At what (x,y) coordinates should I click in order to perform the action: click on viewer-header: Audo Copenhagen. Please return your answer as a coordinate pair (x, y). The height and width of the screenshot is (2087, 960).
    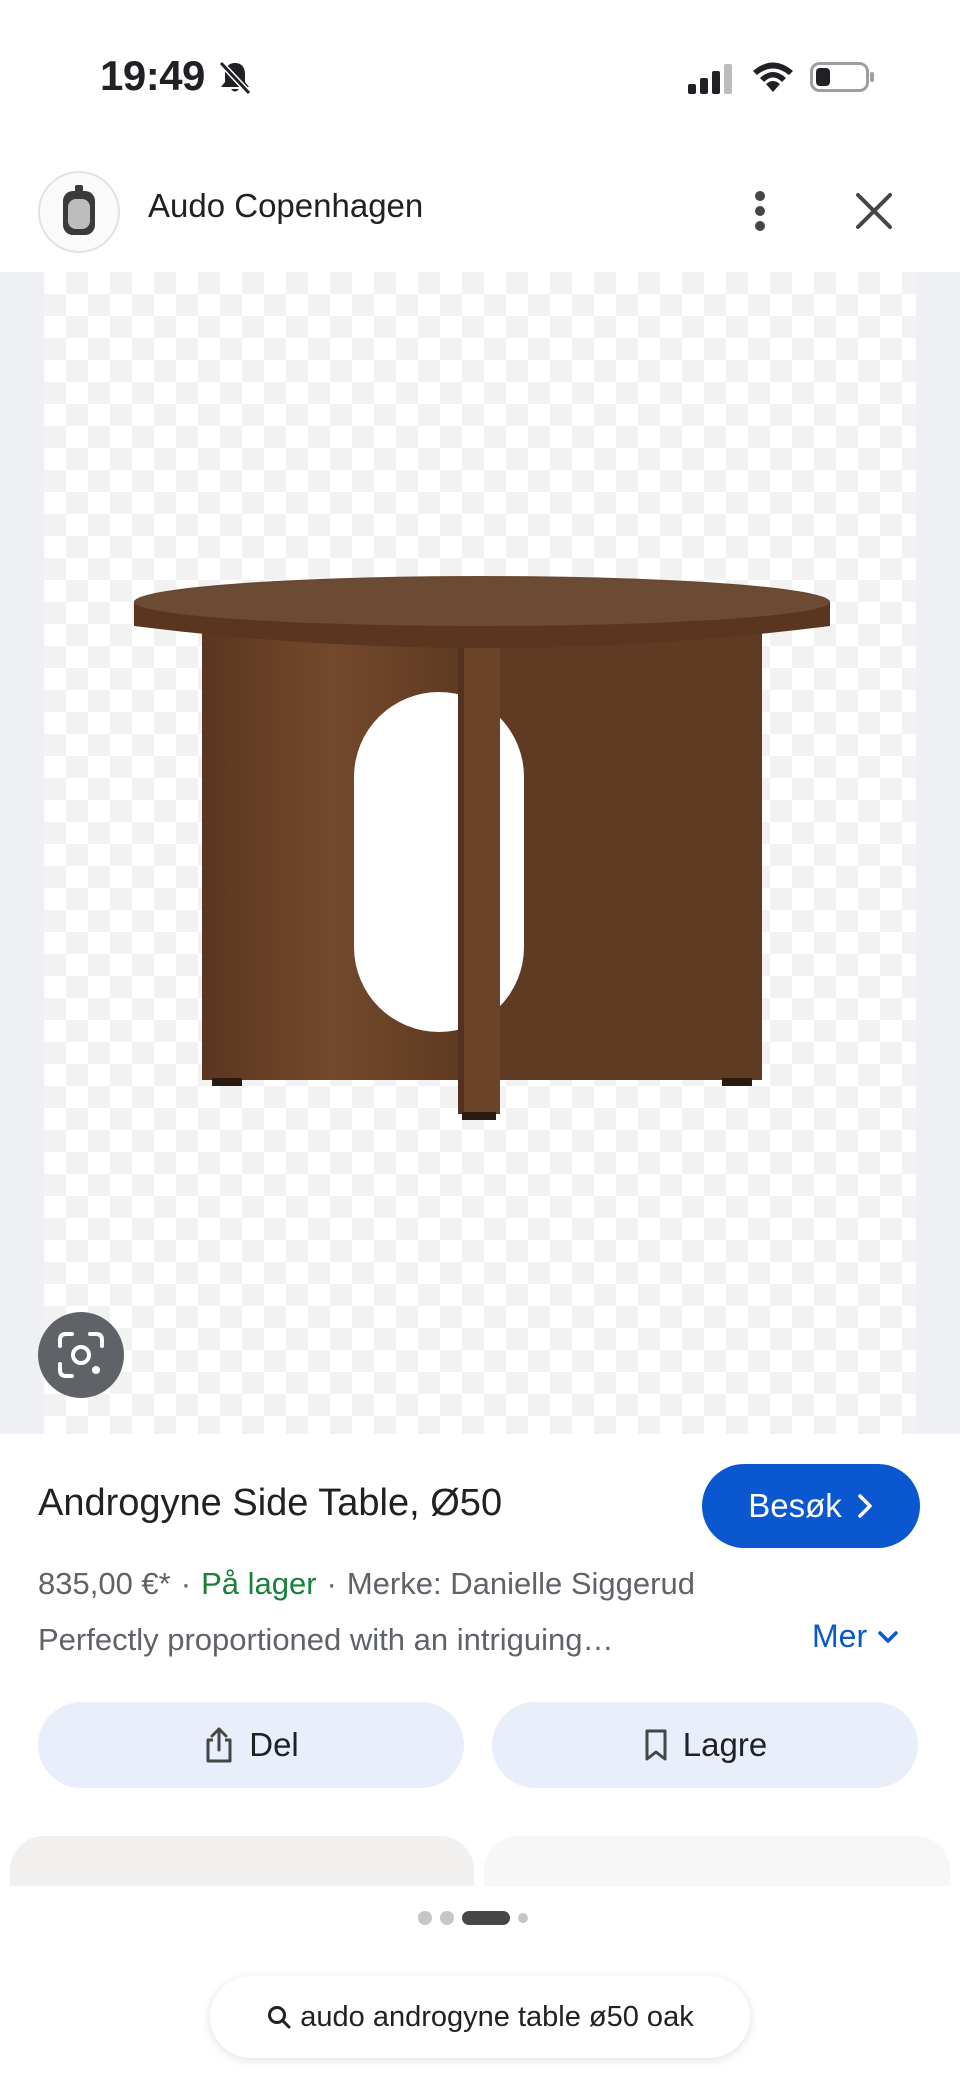
    Looking at the image, I should click on (480, 217).